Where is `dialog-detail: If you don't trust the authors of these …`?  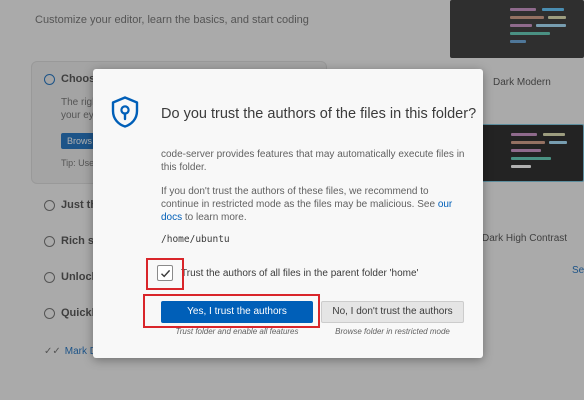
dialog-detail: If you don't trust the authors of these … is located at coordinates (313, 204).